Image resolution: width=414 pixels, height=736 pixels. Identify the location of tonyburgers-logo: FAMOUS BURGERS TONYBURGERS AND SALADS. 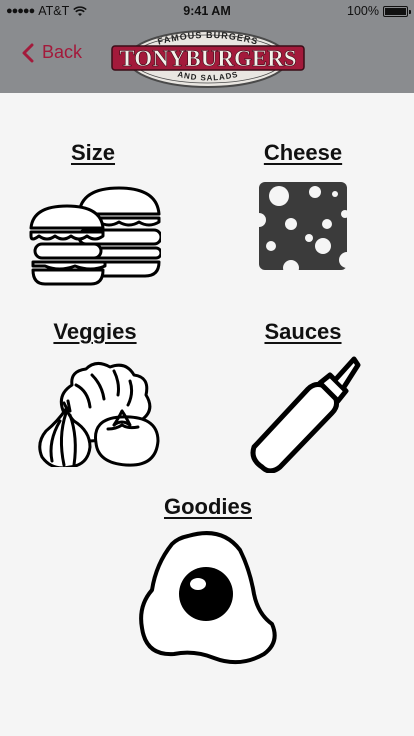
(208, 59).